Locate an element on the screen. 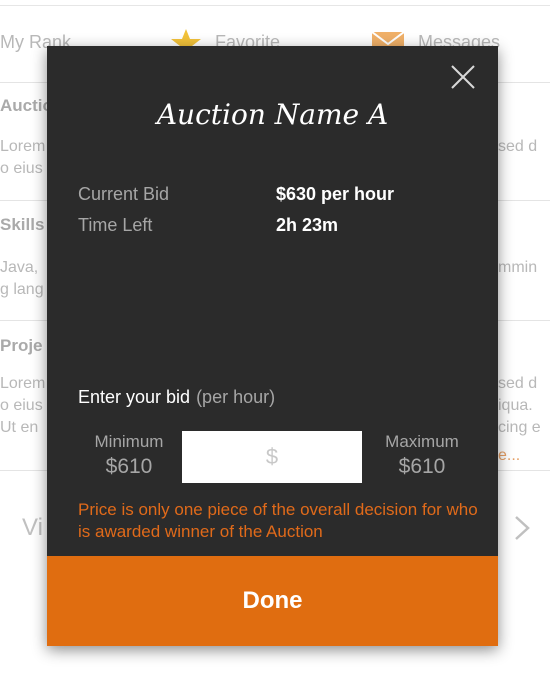 This screenshot has width=550, height=700. time-left-value: 2h 23m is located at coordinates (307, 225).